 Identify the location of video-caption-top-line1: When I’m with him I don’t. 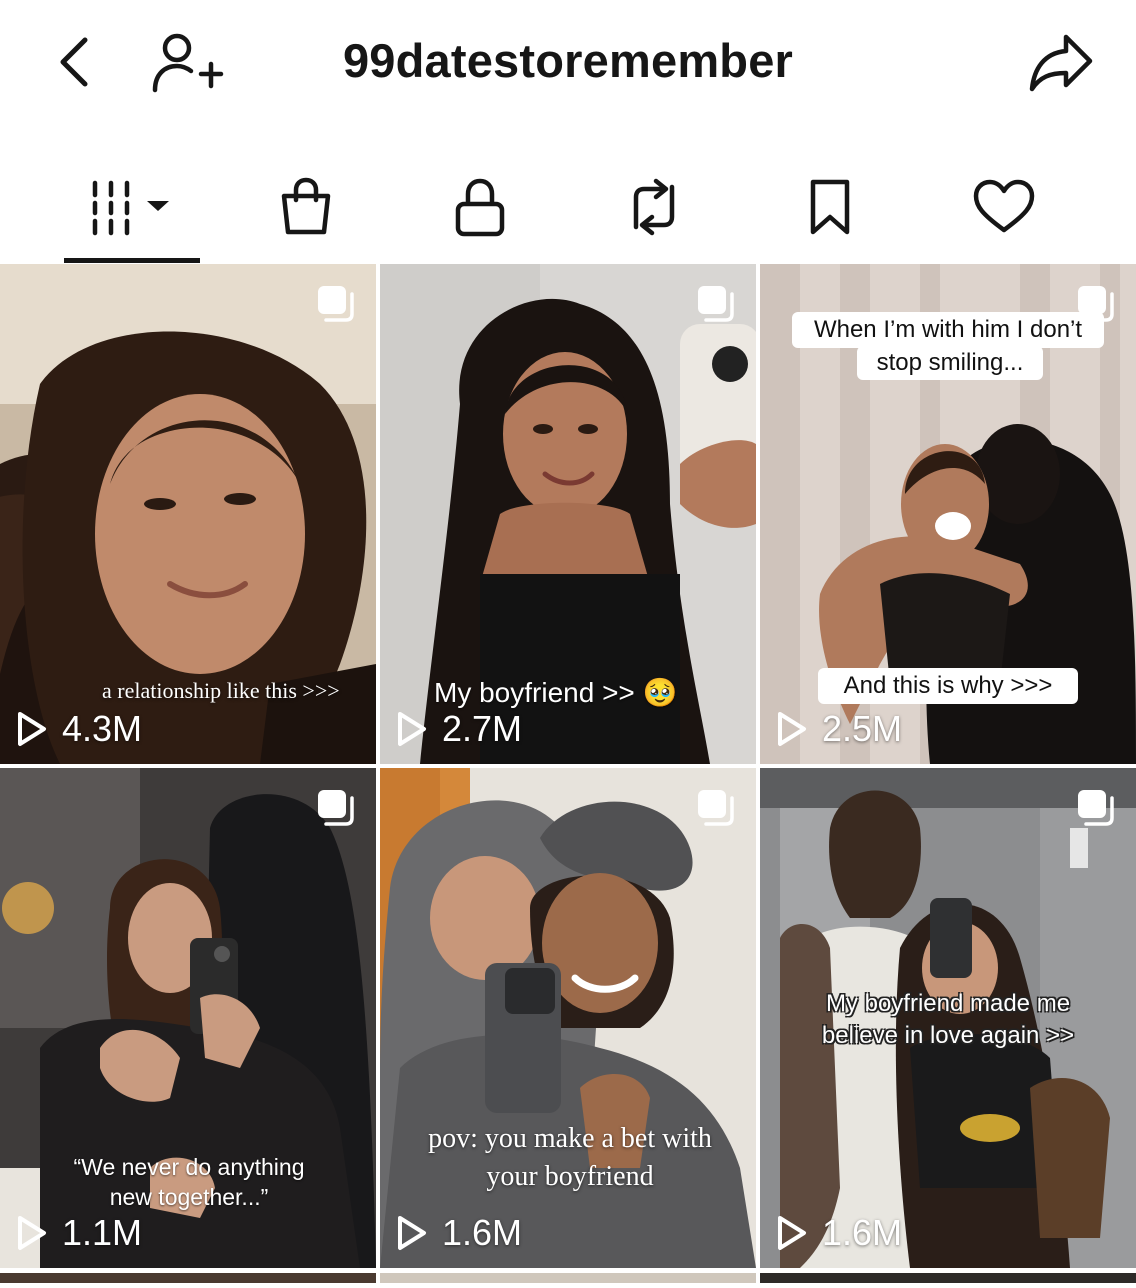
(948, 330).